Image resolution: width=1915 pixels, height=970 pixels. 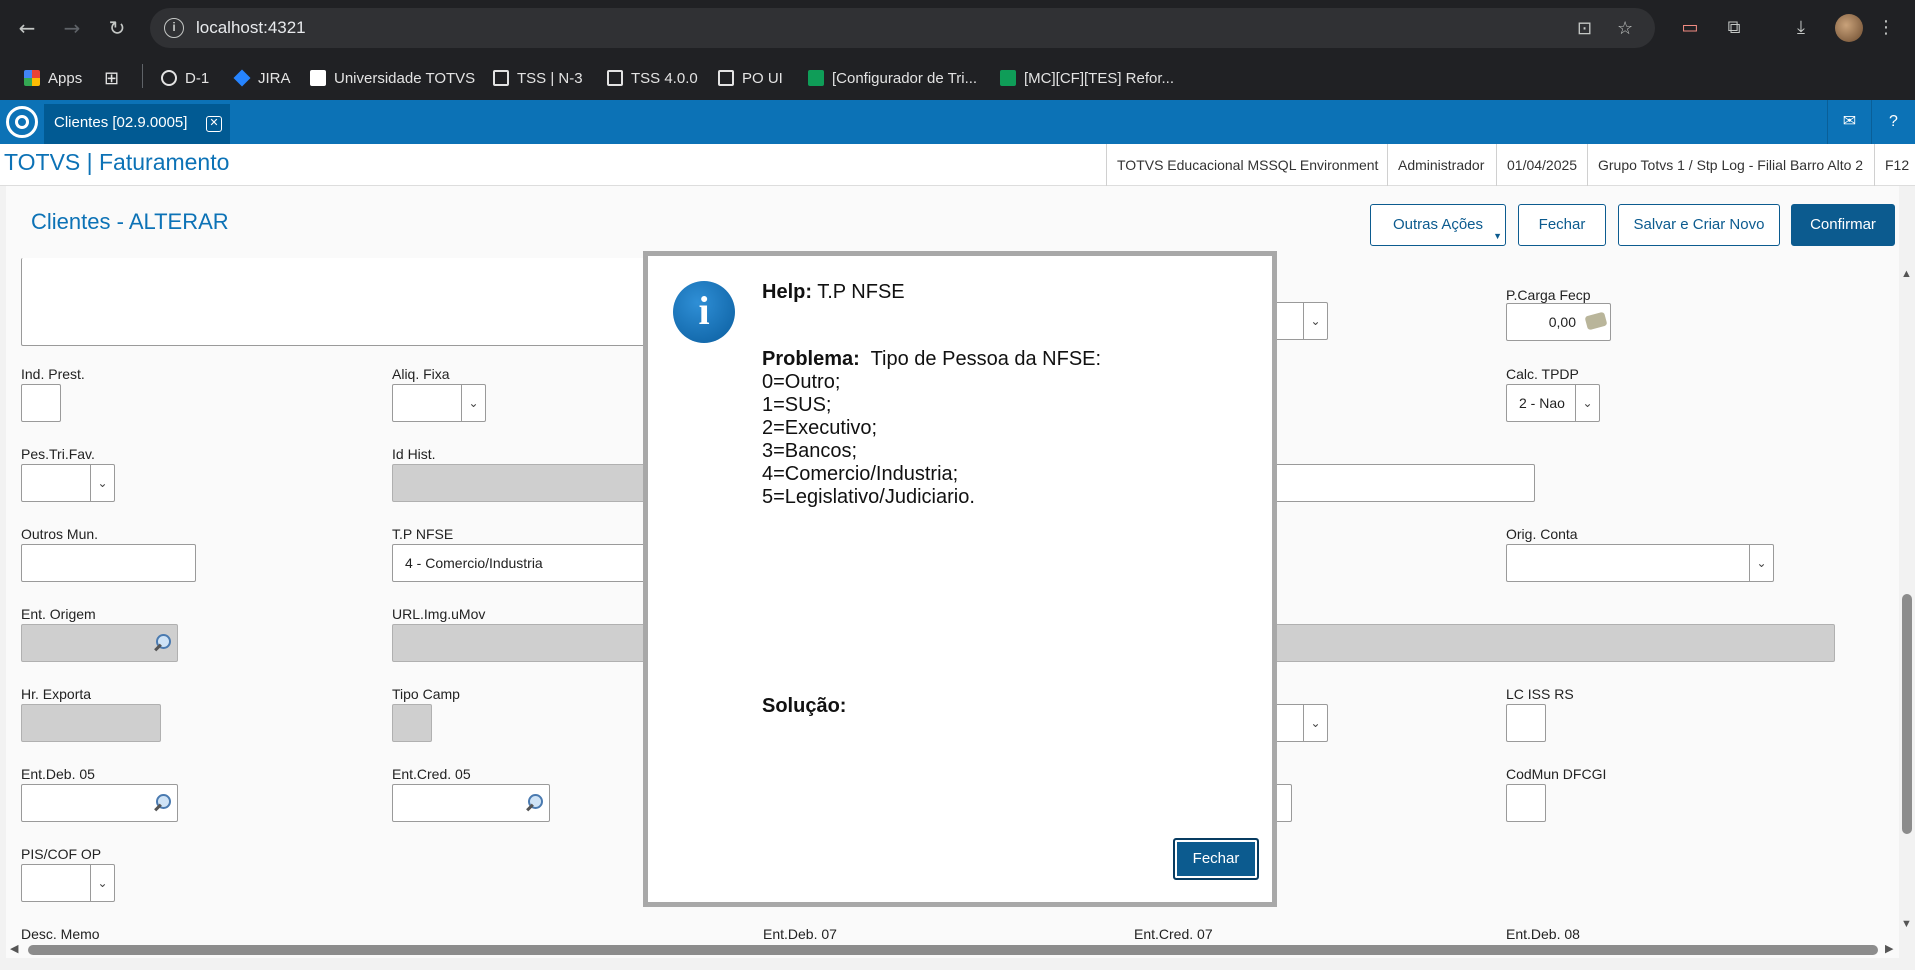 What do you see at coordinates (1886, 28) in the screenshot?
I see `menu-kebab-icon: ⋮` at bounding box center [1886, 28].